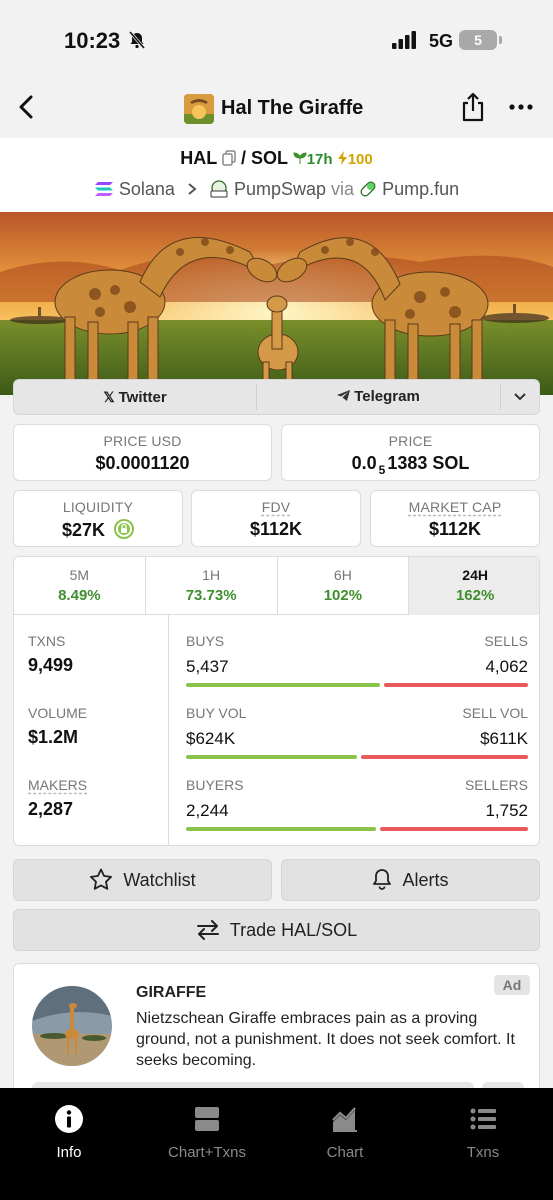 This screenshot has height=1200, width=553. What do you see at coordinates (69, 1152) in the screenshot?
I see `tab-info-label: Info` at bounding box center [69, 1152].